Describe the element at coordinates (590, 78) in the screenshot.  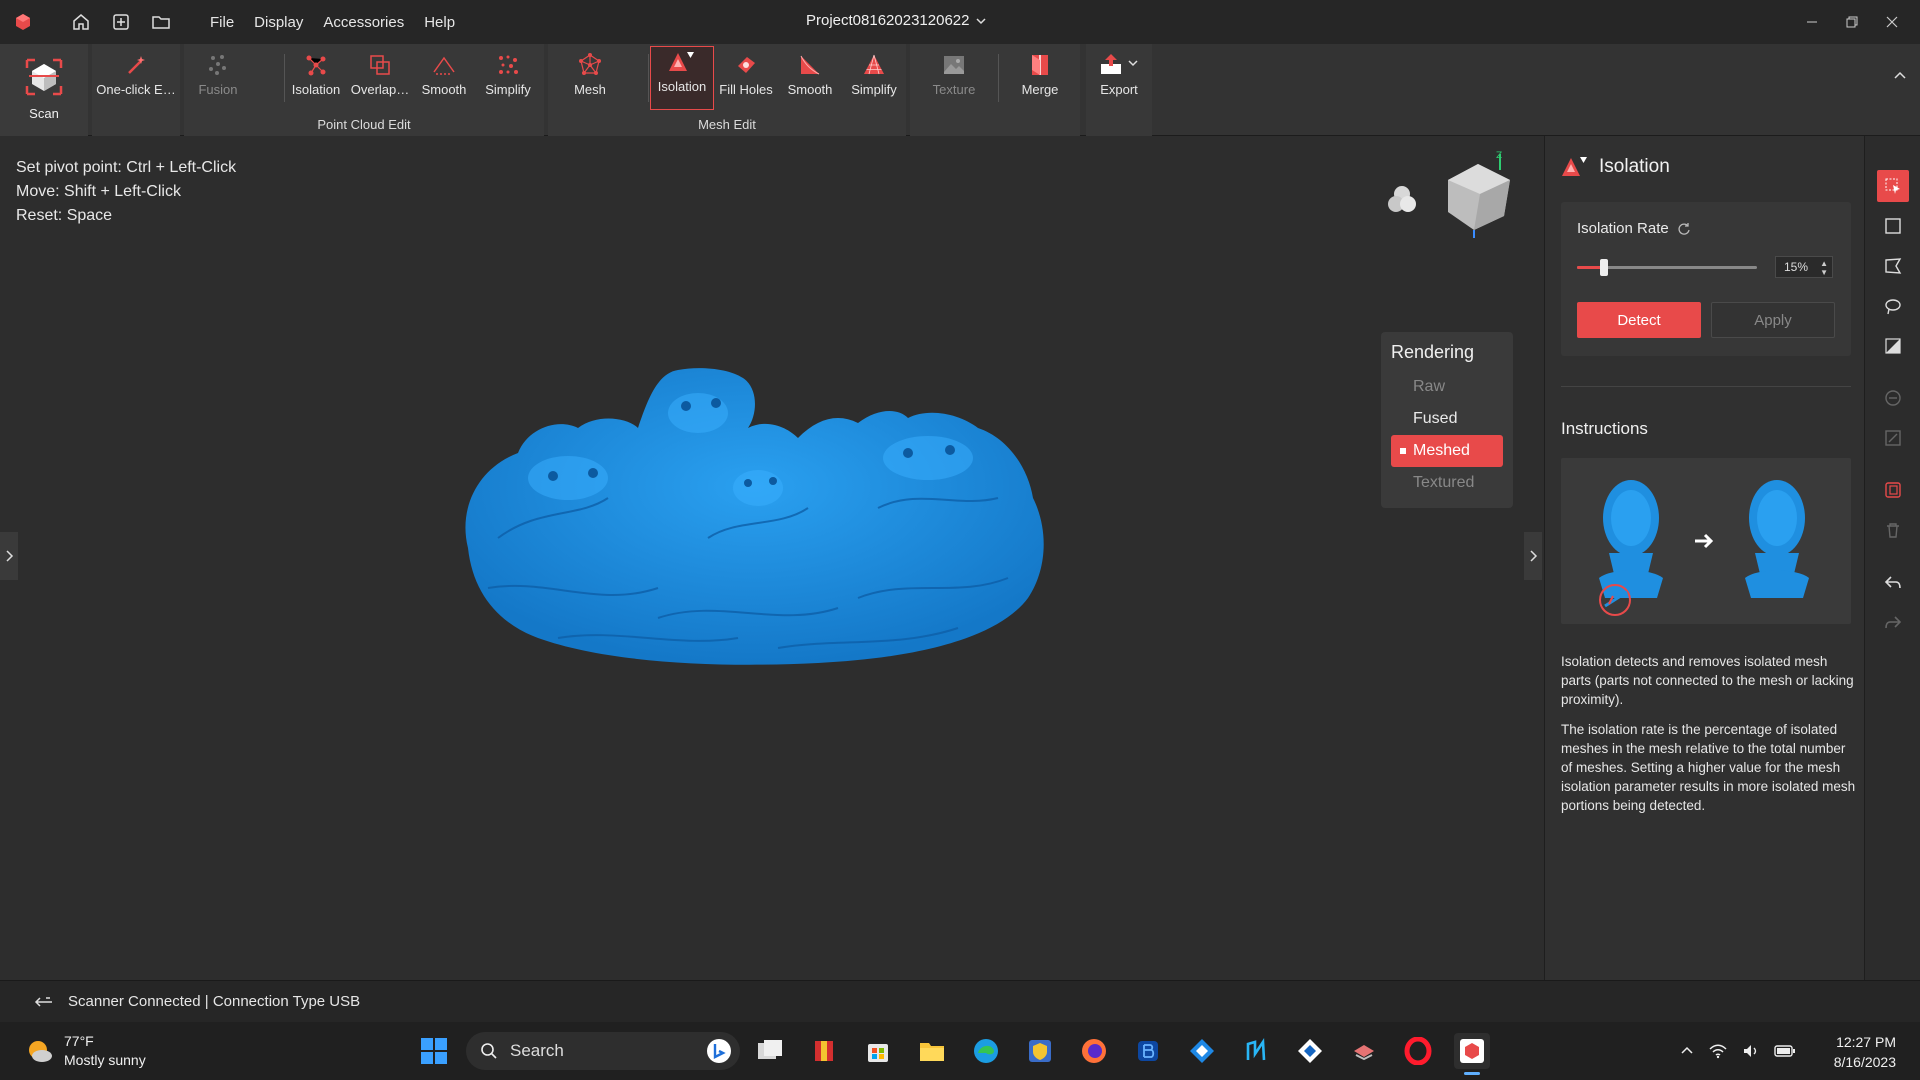
I see `mesh-button: Mesh` at that location.